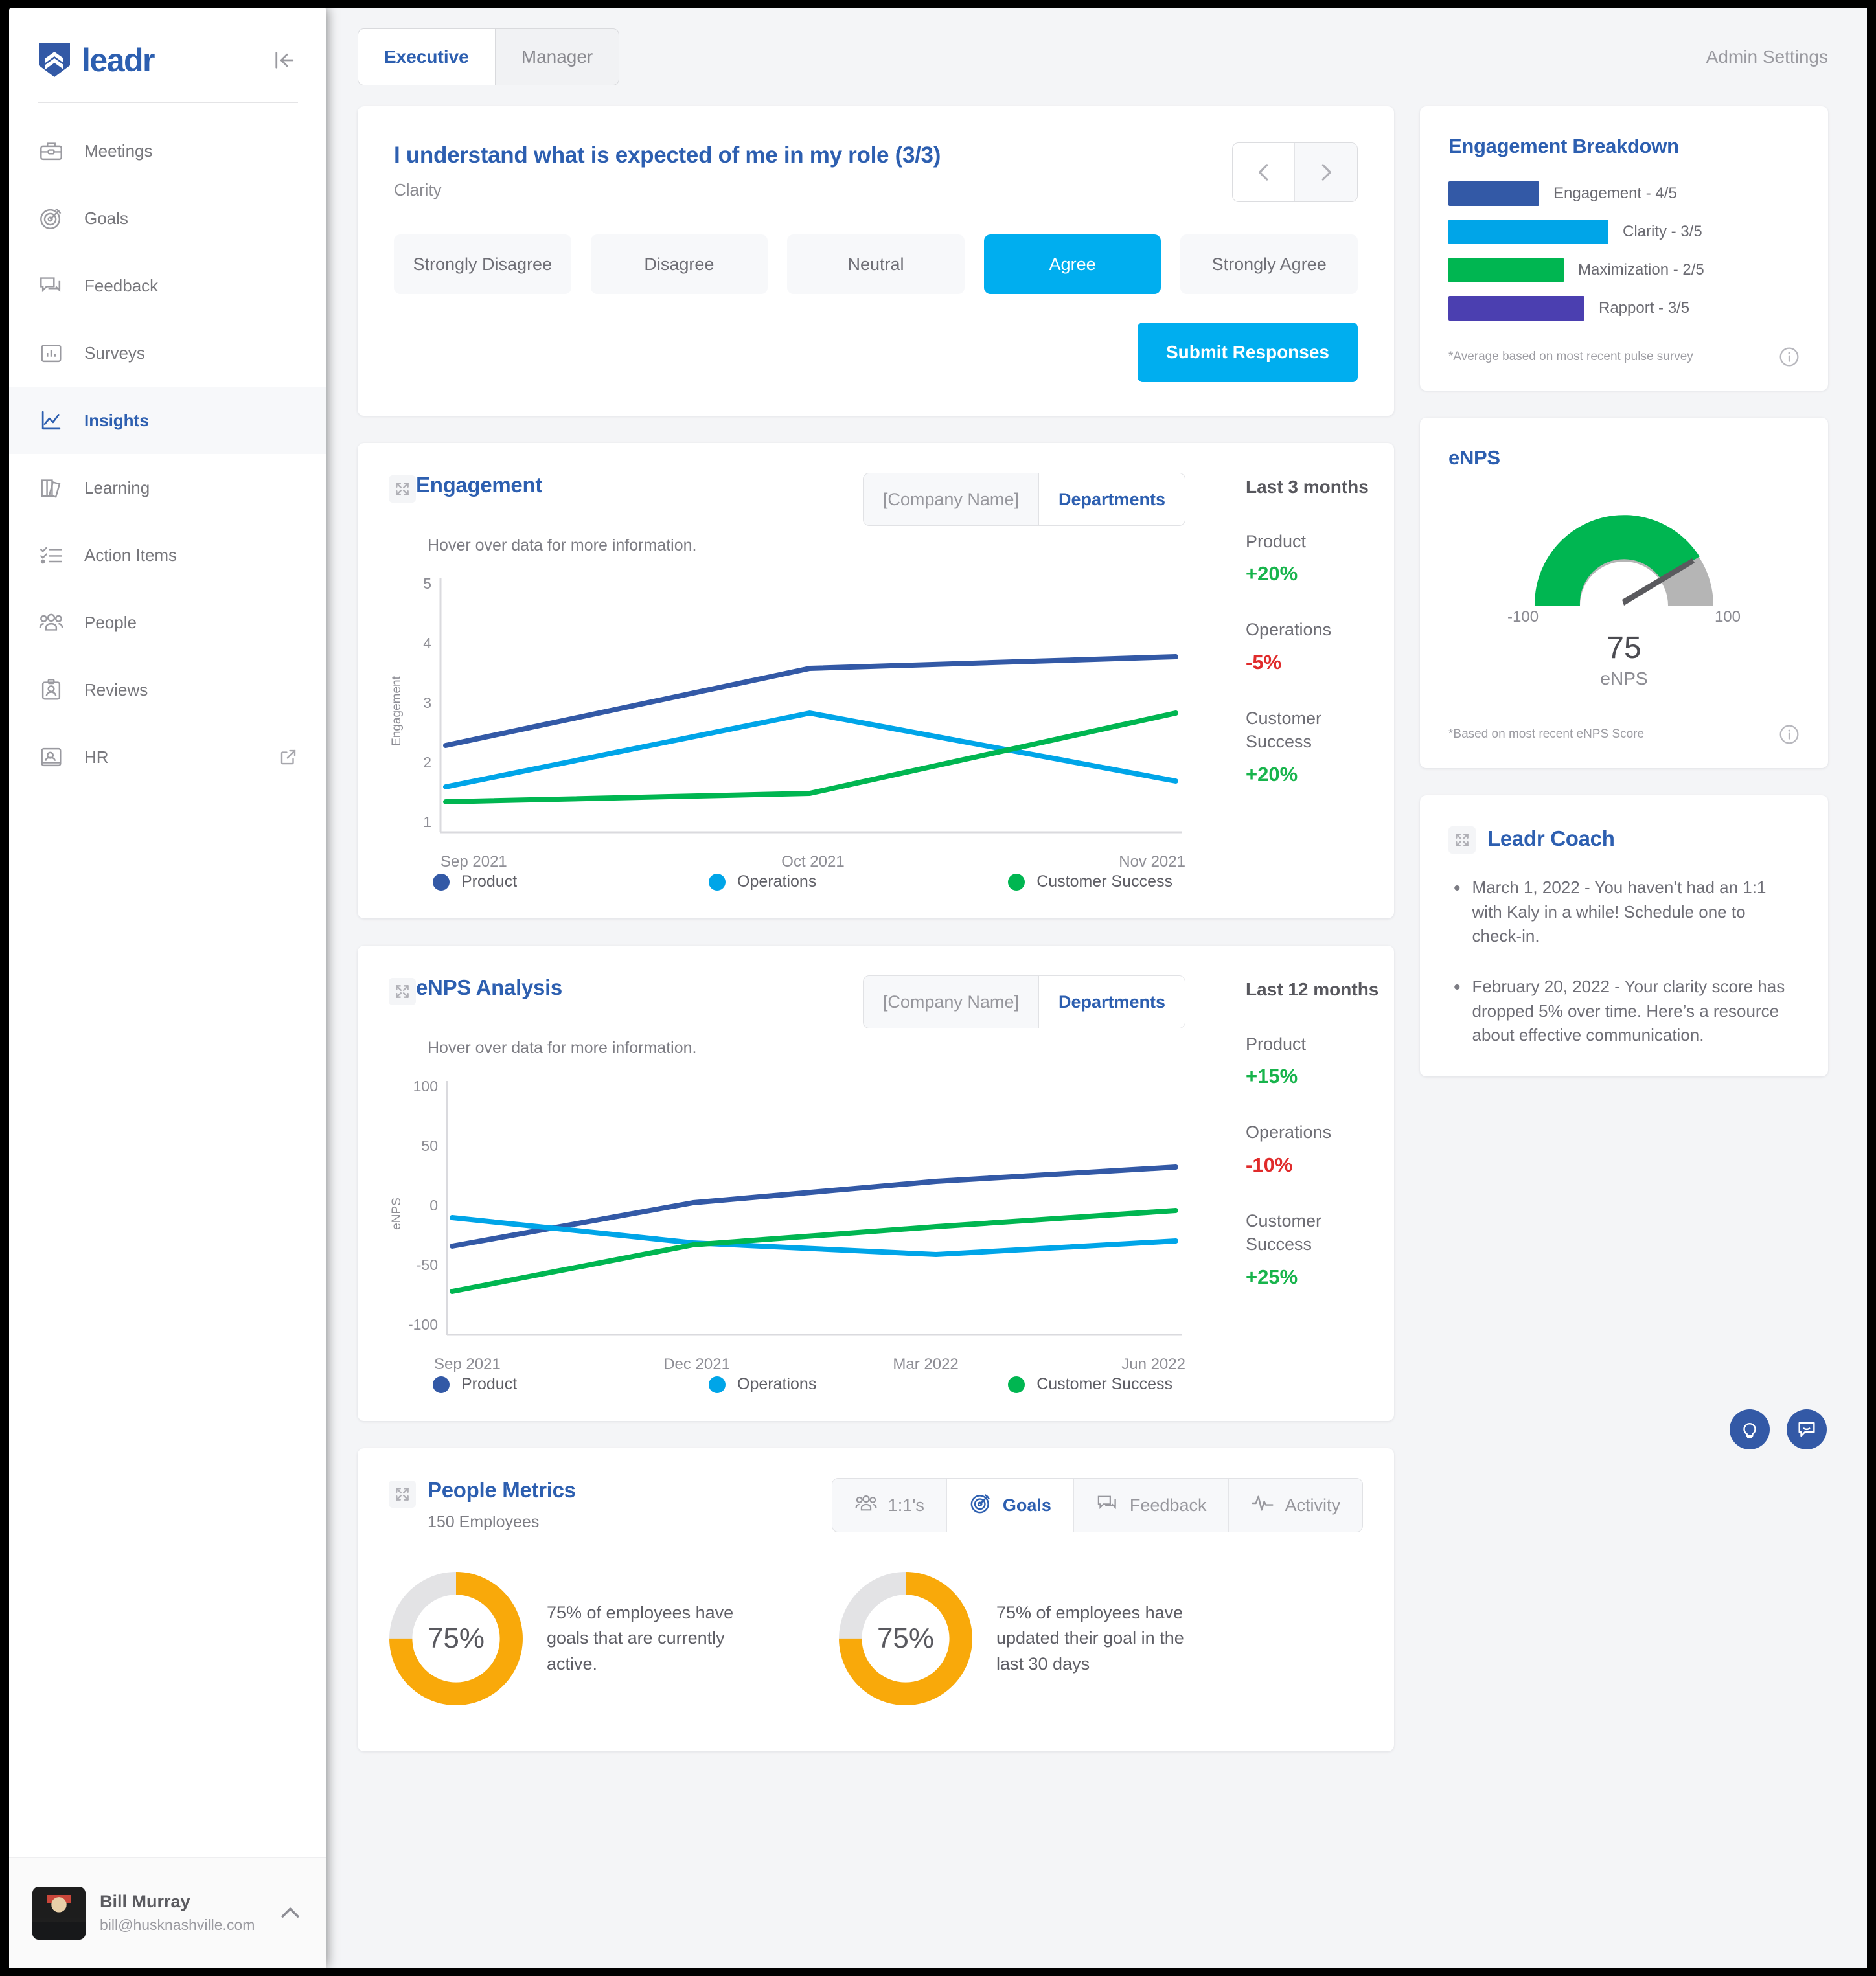  What do you see at coordinates (288, 757) in the screenshot?
I see `external-link-icon` at bounding box center [288, 757].